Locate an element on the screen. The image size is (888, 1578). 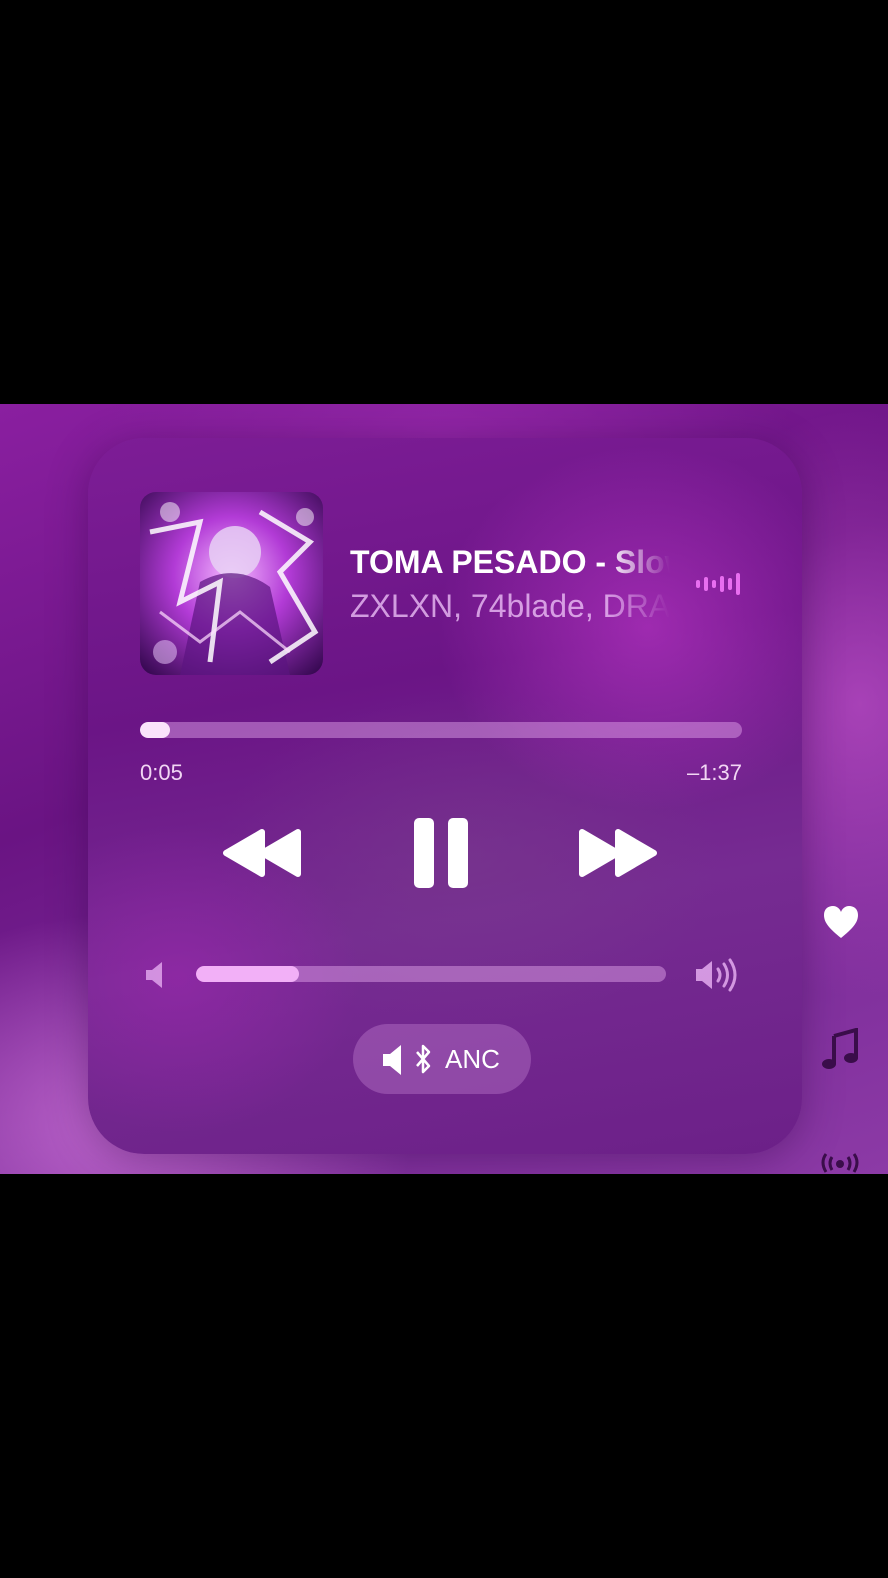
music-note-icon is located at coordinates (840, 1051).